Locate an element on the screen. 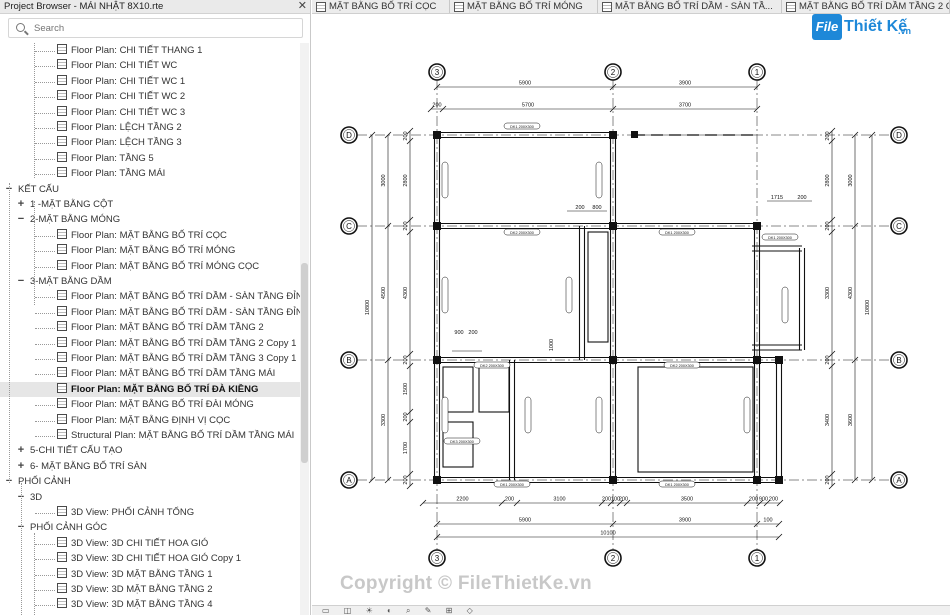  tree-view-item: 3D View: PHỐI CẢNH TỔNG is located at coordinates (125, 512).